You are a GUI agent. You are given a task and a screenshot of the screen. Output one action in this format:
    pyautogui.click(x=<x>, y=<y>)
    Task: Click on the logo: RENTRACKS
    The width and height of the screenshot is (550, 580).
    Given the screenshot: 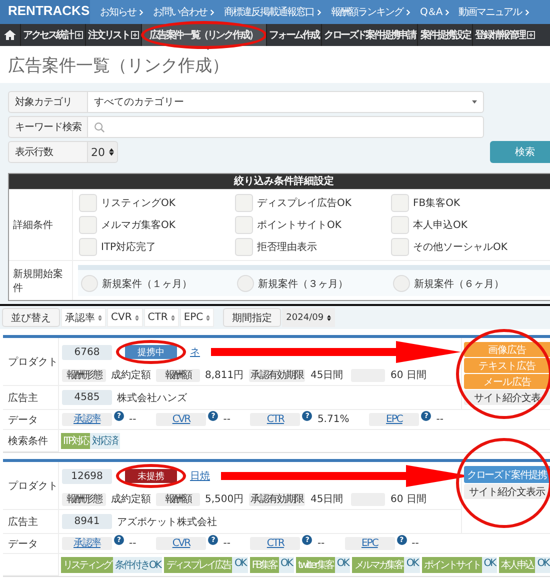 What is the action you would take?
    pyautogui.click(x=45, y=12)
    